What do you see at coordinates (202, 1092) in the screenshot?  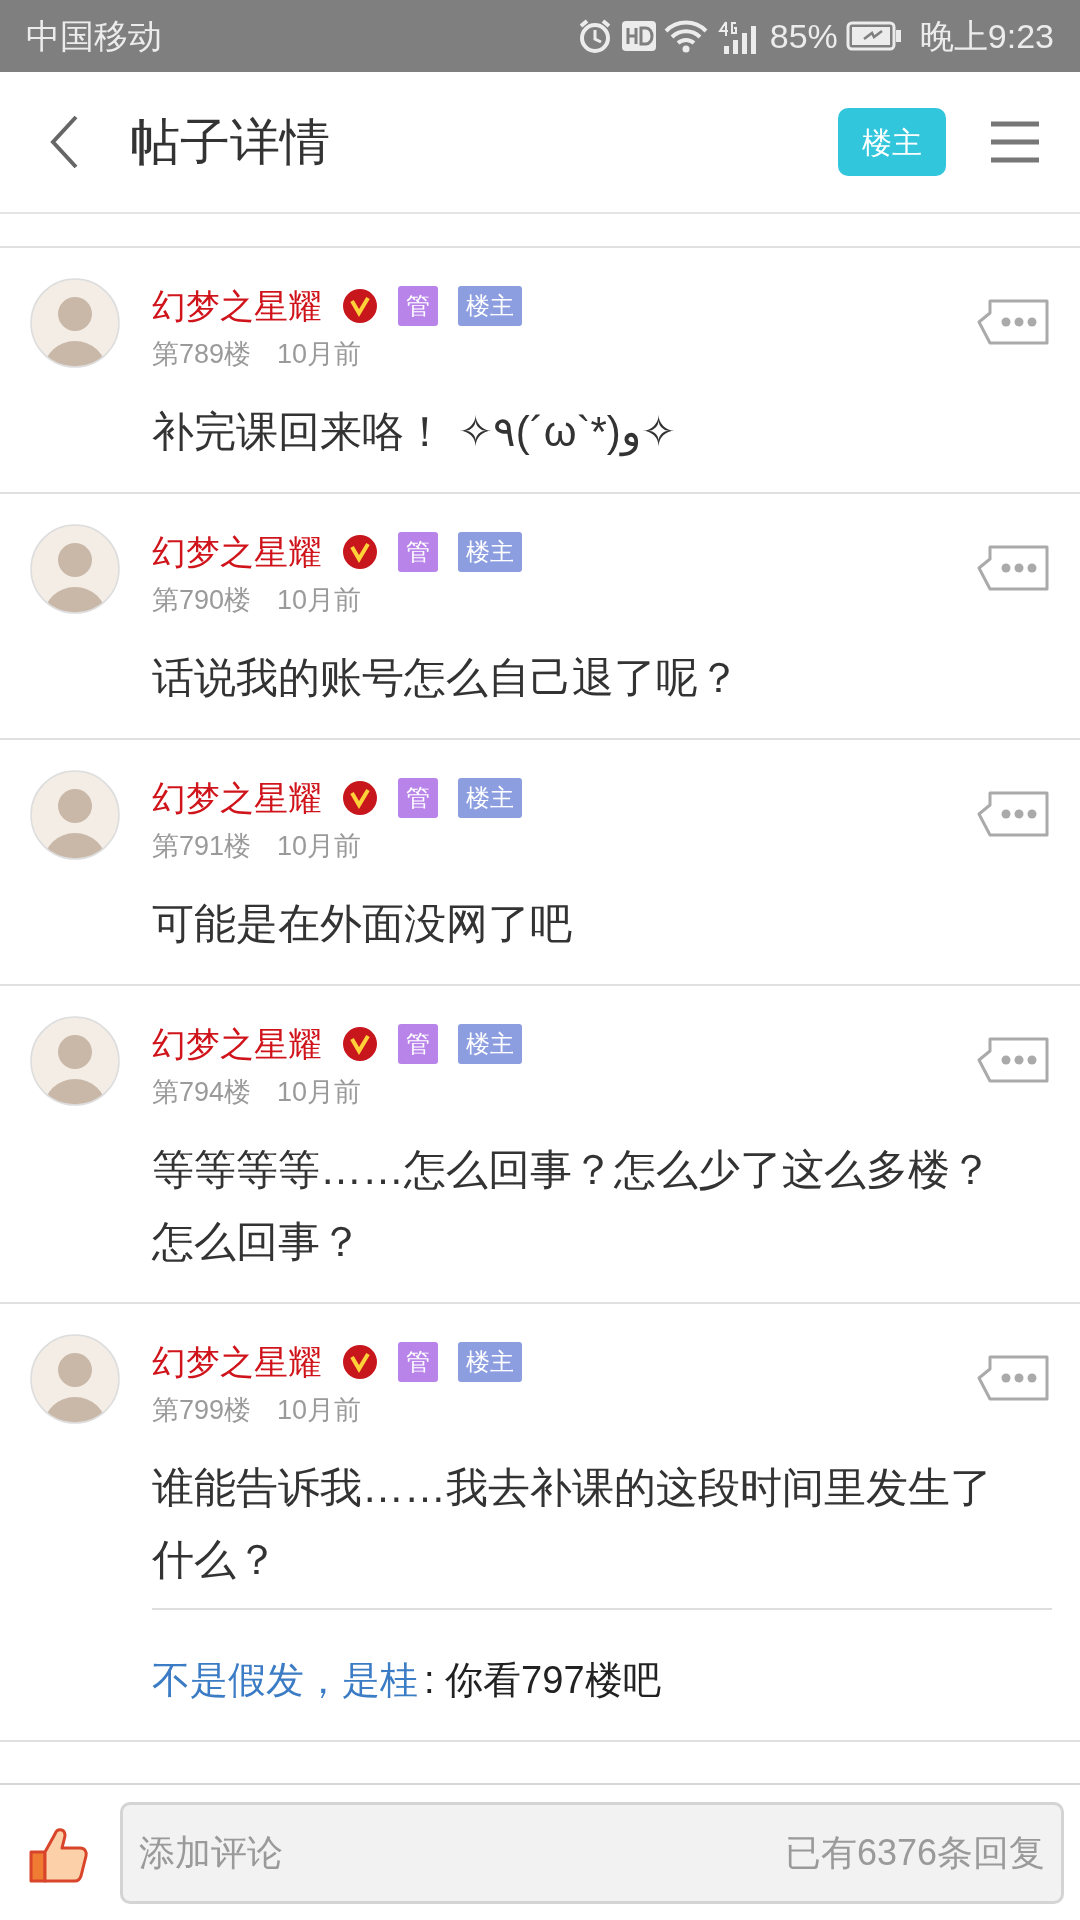 I see `floor-number: 第794楼` at bounding box center [202, 1092].